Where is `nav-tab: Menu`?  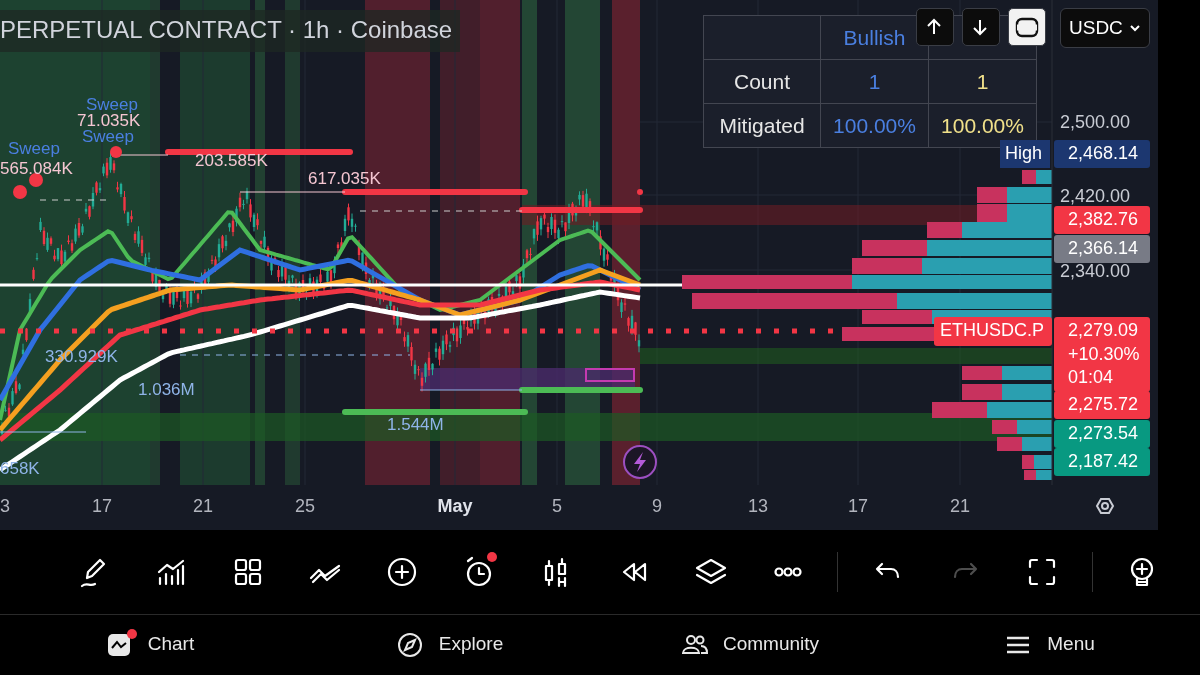 nav-tab: Menu is located at coordinates (1050, 644).